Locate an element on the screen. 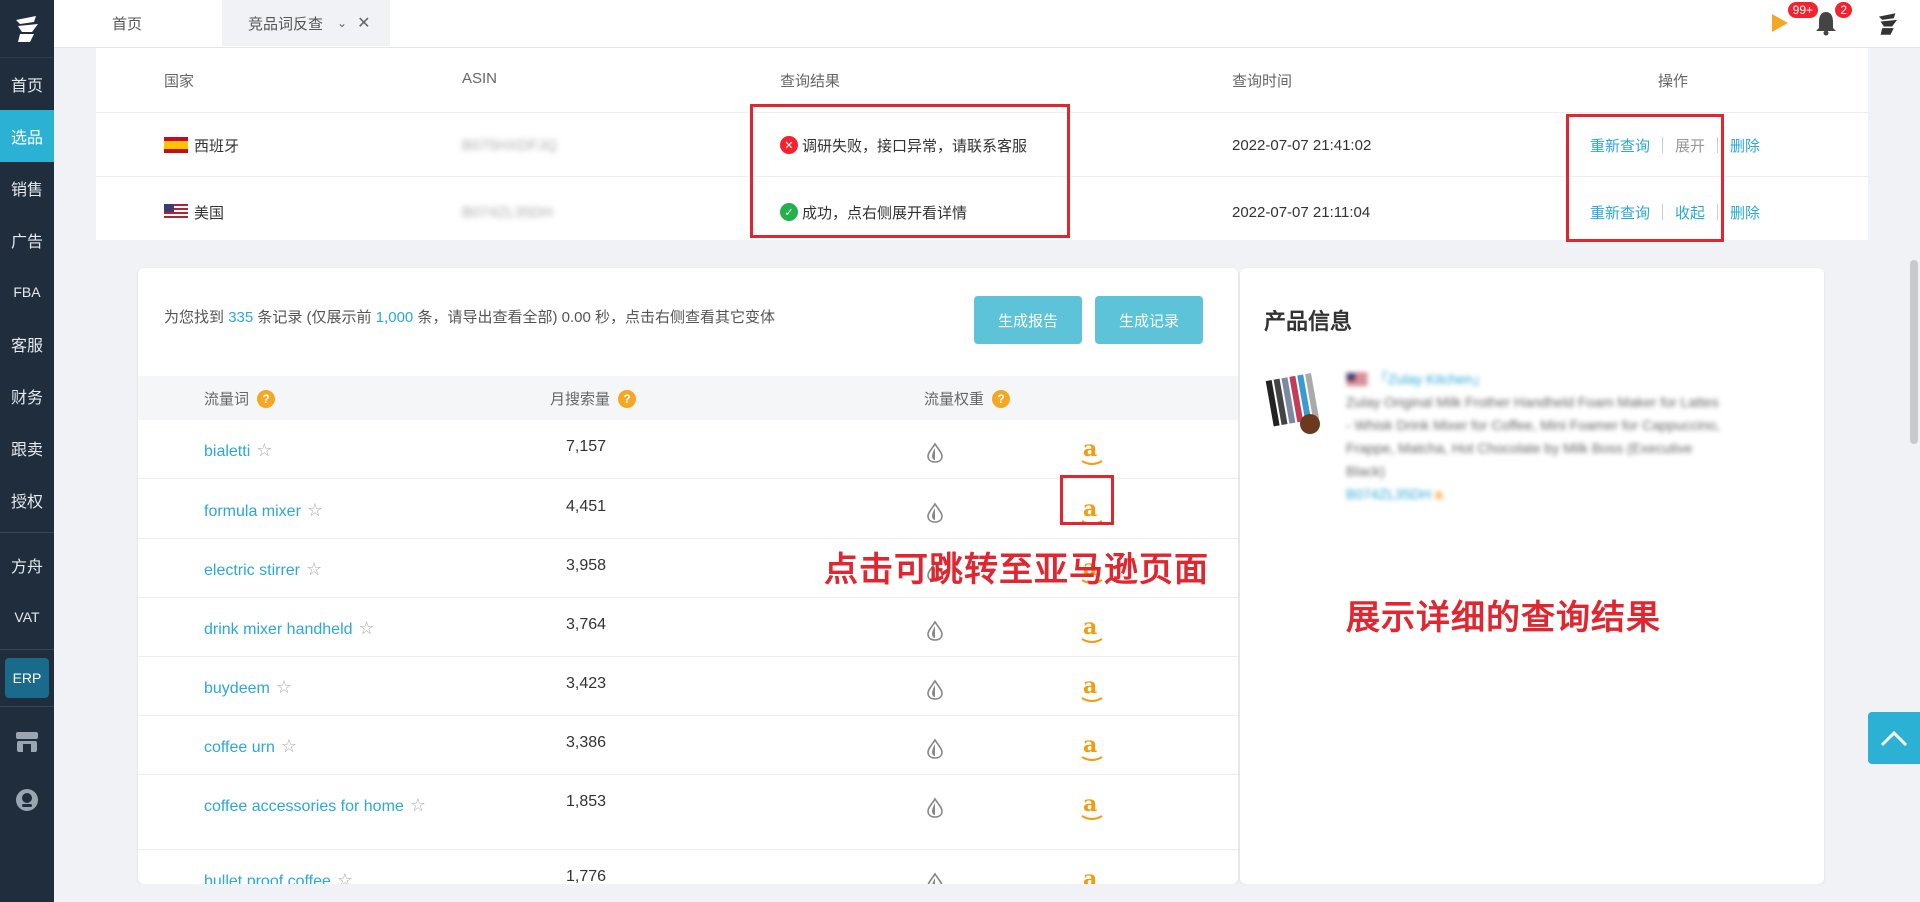 This screenshot has height=902, width=1920. monthly-volume: 3,958 is located at coordinates (586, 565).